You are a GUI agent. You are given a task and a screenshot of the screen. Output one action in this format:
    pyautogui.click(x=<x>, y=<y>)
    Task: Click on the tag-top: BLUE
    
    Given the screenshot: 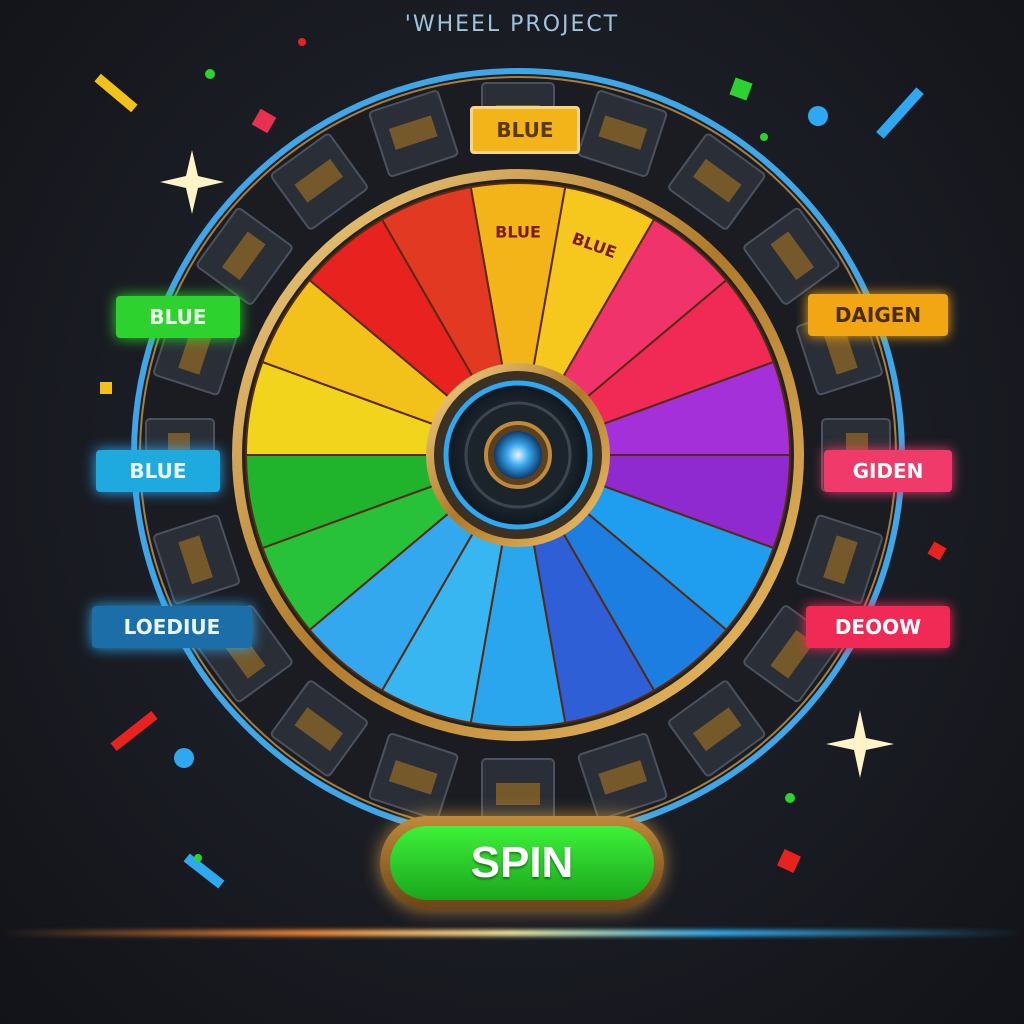 What is the action you would take?
    pyautogui.click(x=525, y=130)
    